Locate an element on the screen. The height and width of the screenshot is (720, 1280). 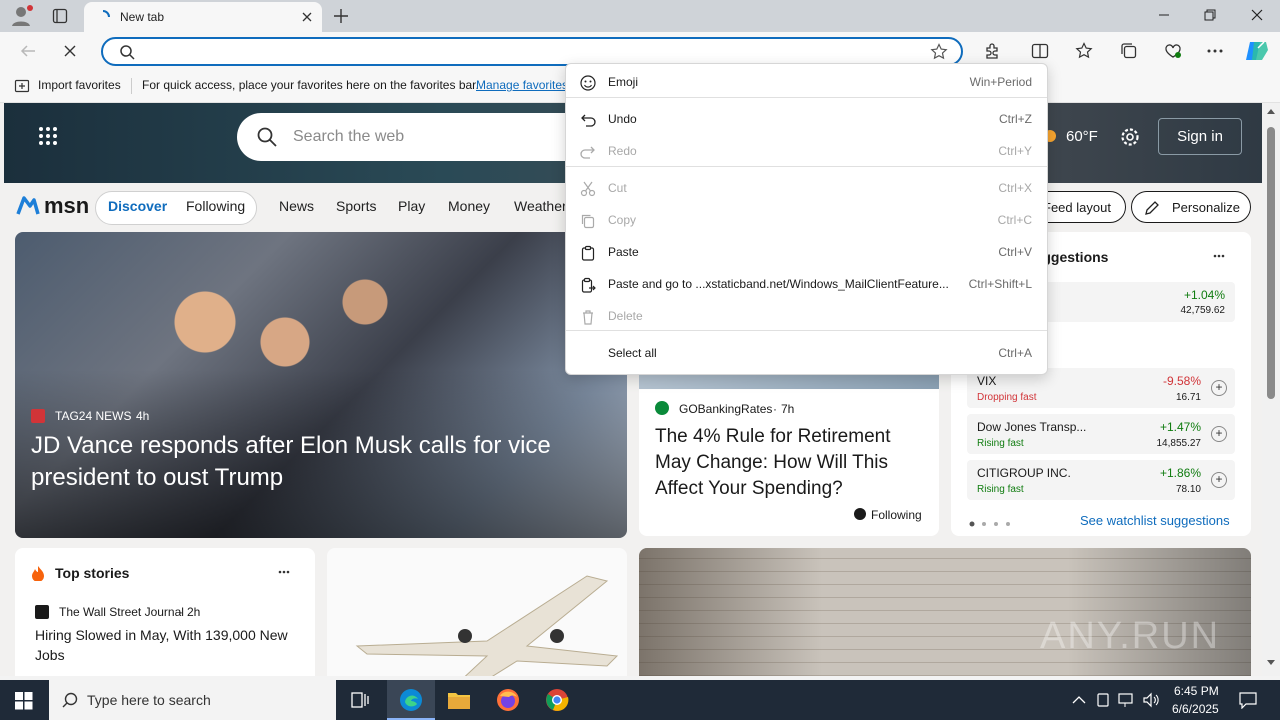
see-watchlist-link: See watchlist suggestions is located at coordinates (1155, 520).